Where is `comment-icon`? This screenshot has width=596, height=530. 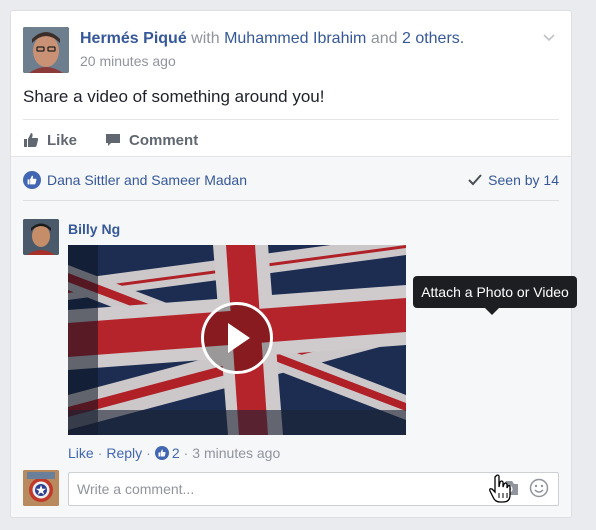 comment-icon is located at coordinates (113, 140).